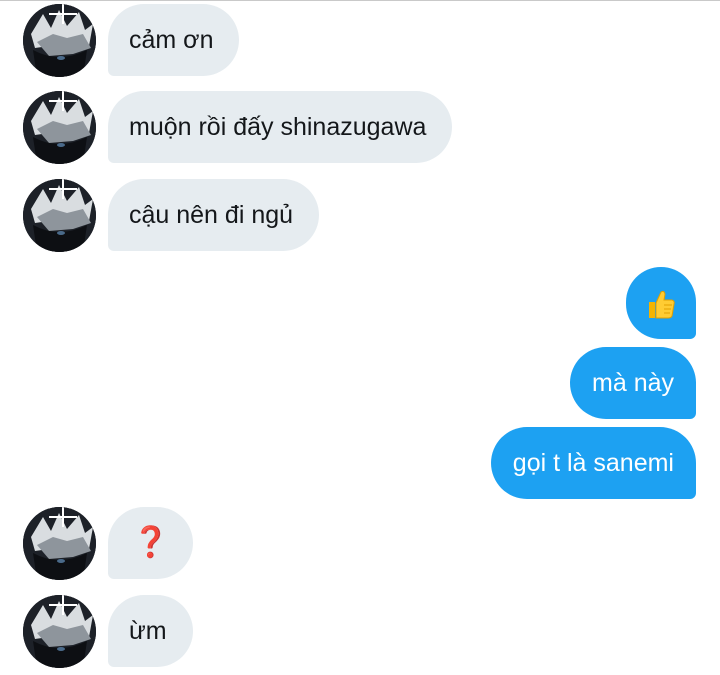 The image size is (720, 675). I want to click on message-bubble-outgoing: mà này, so click(633, 383).